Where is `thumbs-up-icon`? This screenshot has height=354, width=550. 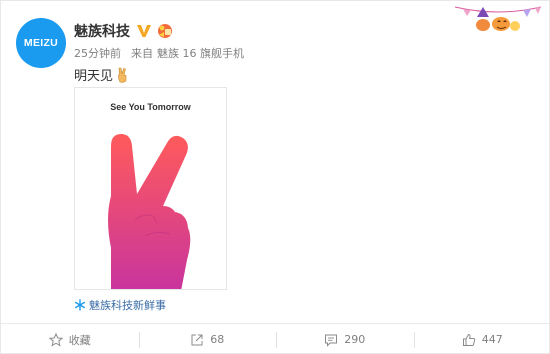 thumbs-up-icon is located at coordinates (468, 339).